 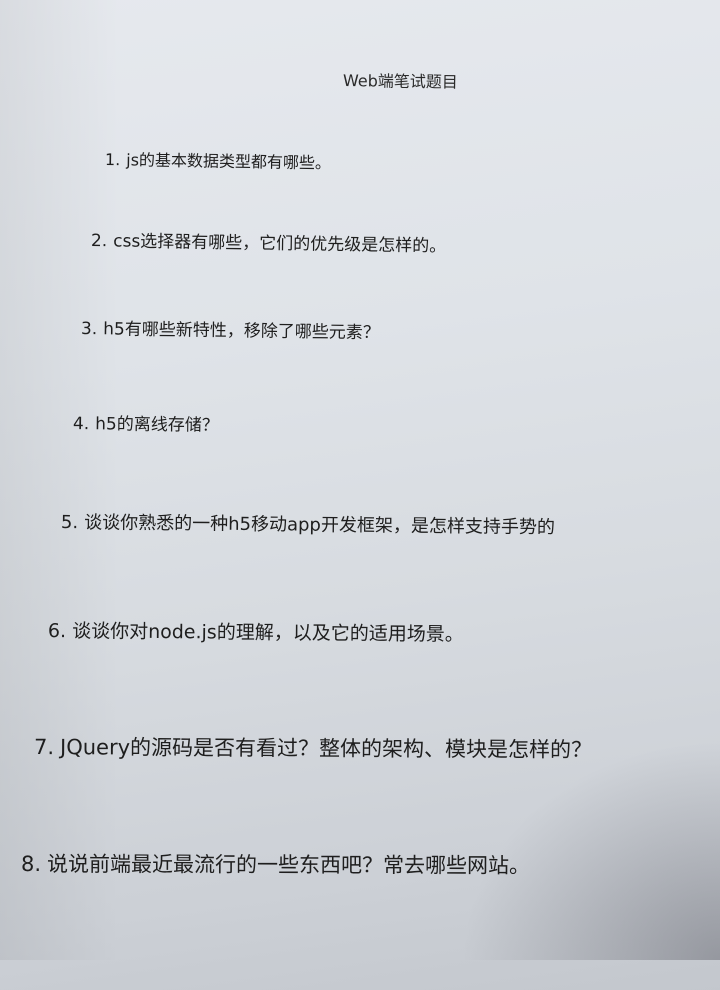 I want to click on question-number: 4., so click(x=81, y=424).